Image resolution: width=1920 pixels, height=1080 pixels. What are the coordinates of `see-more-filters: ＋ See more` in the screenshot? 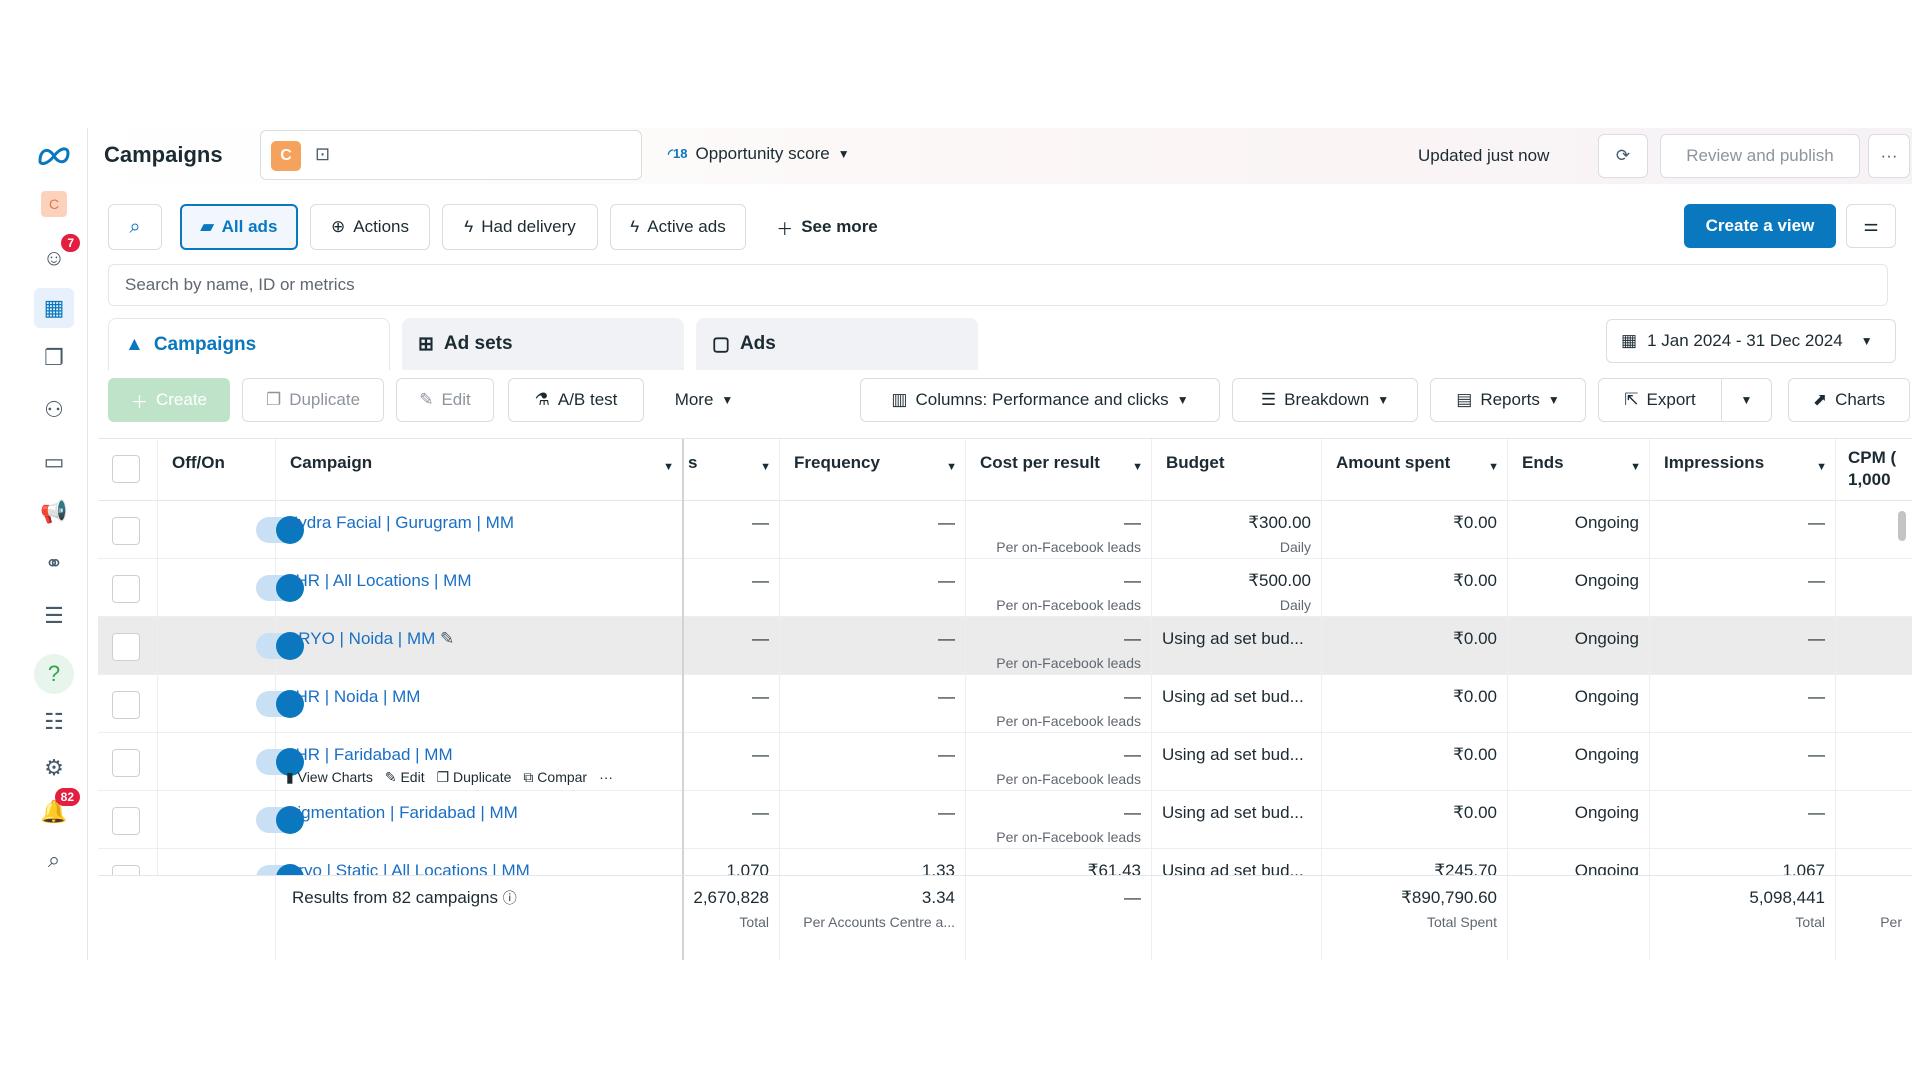 It's located at (827, 227).